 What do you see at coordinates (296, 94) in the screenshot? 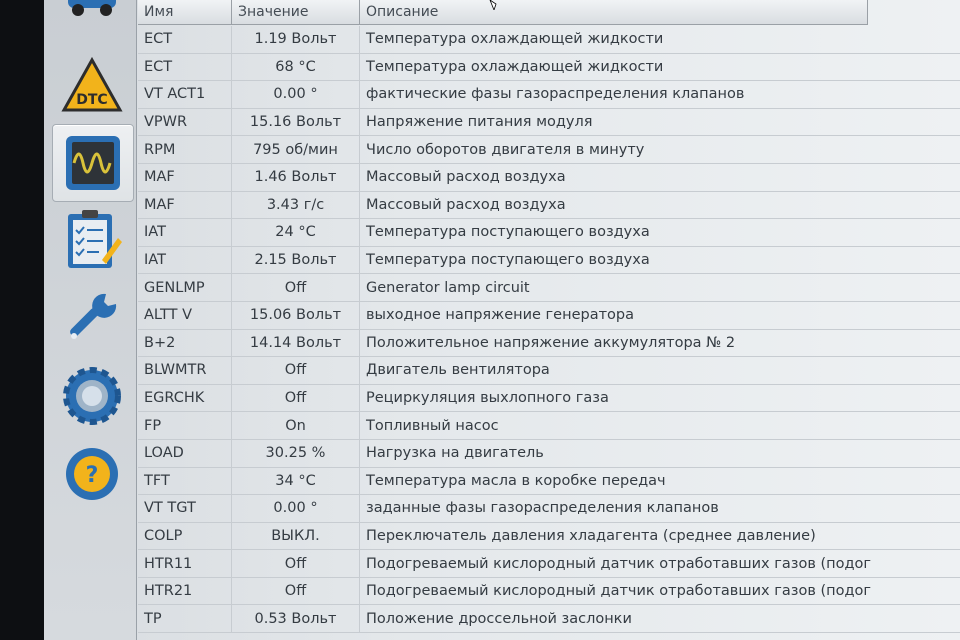
I see `parameter-value: 0.00 °` at bounding box center [296, 94].